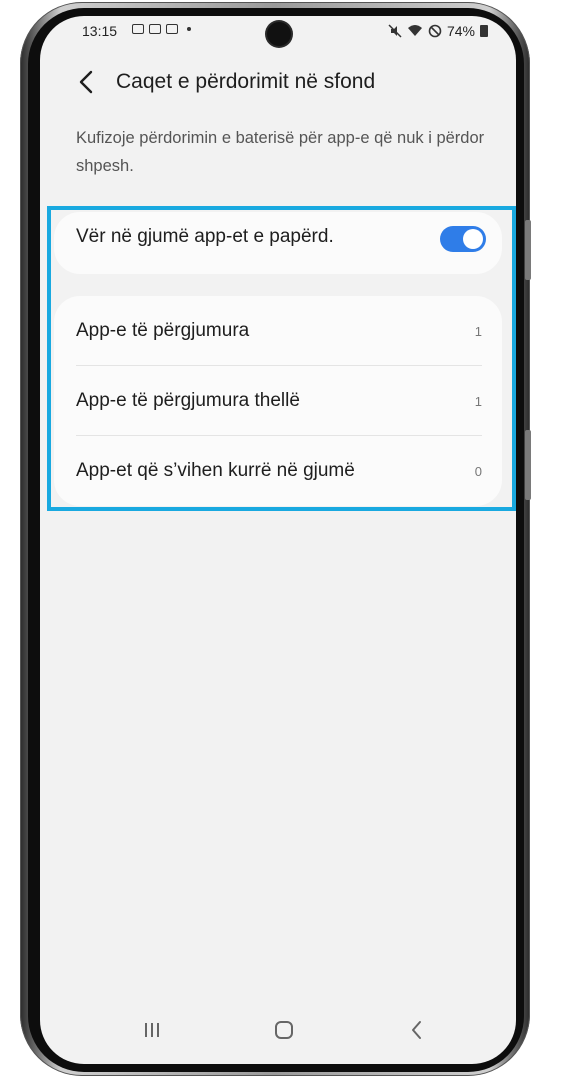  What do you see at coordinates (278, 331) in the screenshot?
I see `list-item-sleeping-apps: App-e të përgjumura 1` at bounding box center [278, 331].